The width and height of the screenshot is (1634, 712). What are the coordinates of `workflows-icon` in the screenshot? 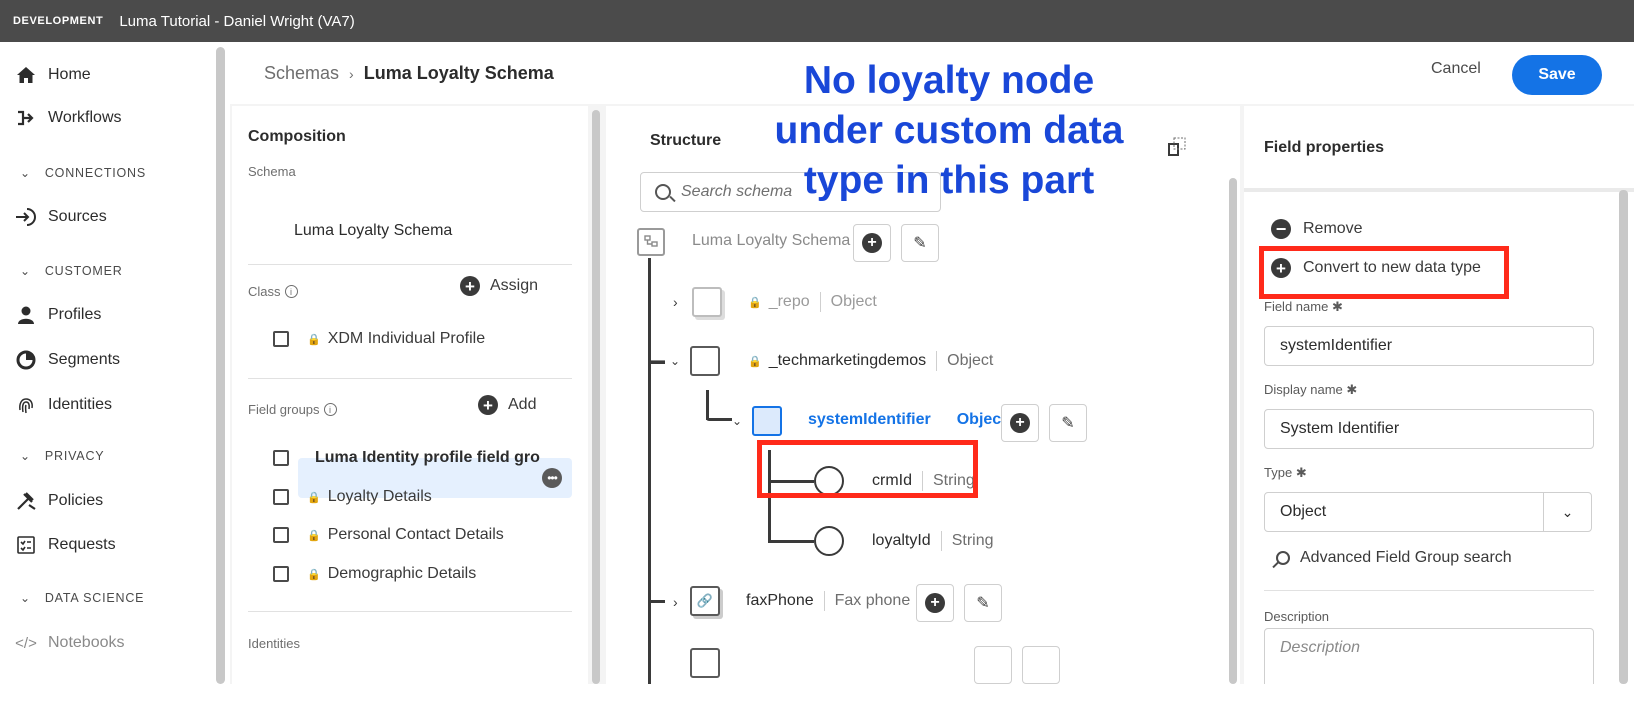 It's located at (26, 118).